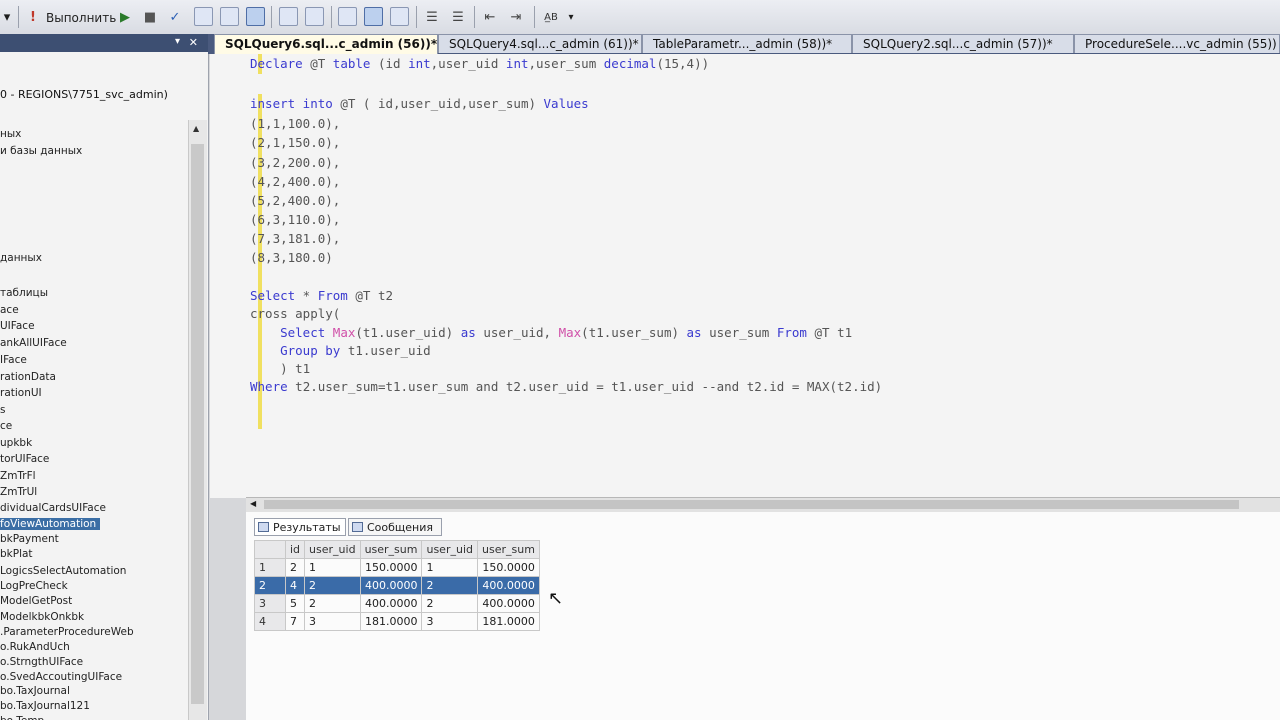  What do you see at coordinates (295, 142) in the screenshot?
I see `code-line: (2,1,150.0),` at bounding box center [295, 142].